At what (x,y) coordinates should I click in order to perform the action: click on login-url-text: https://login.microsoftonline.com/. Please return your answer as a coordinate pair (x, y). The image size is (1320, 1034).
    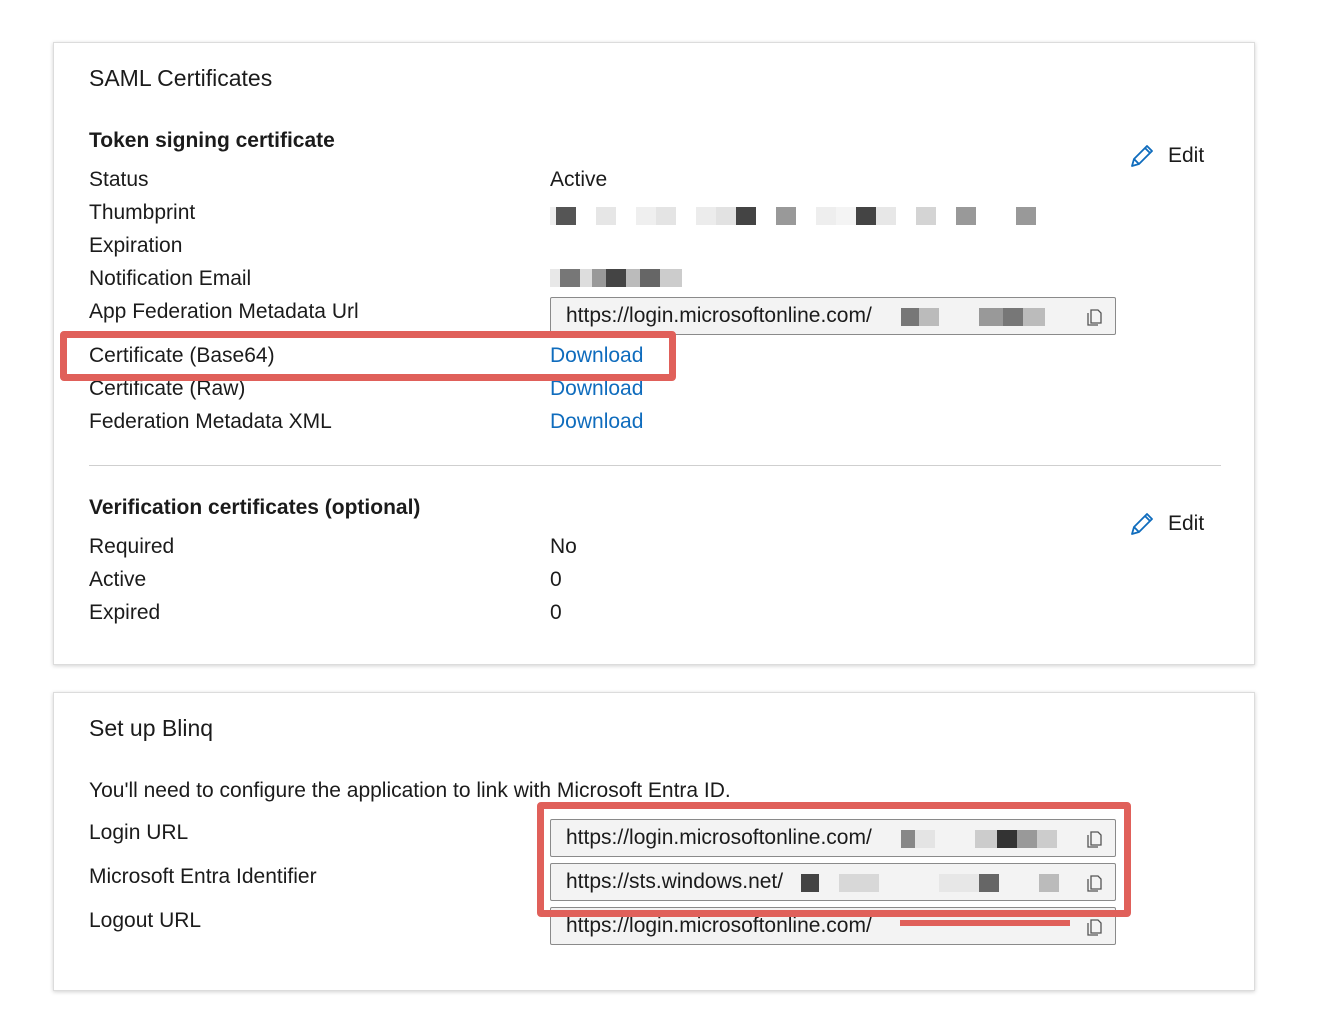
    Looking at the image, I should click on (719, 837).